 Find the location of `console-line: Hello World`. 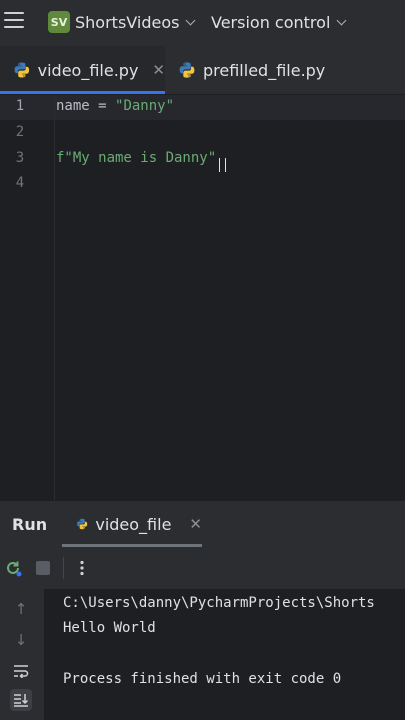

console-line: Hello World is located at coordinates (109, 628).